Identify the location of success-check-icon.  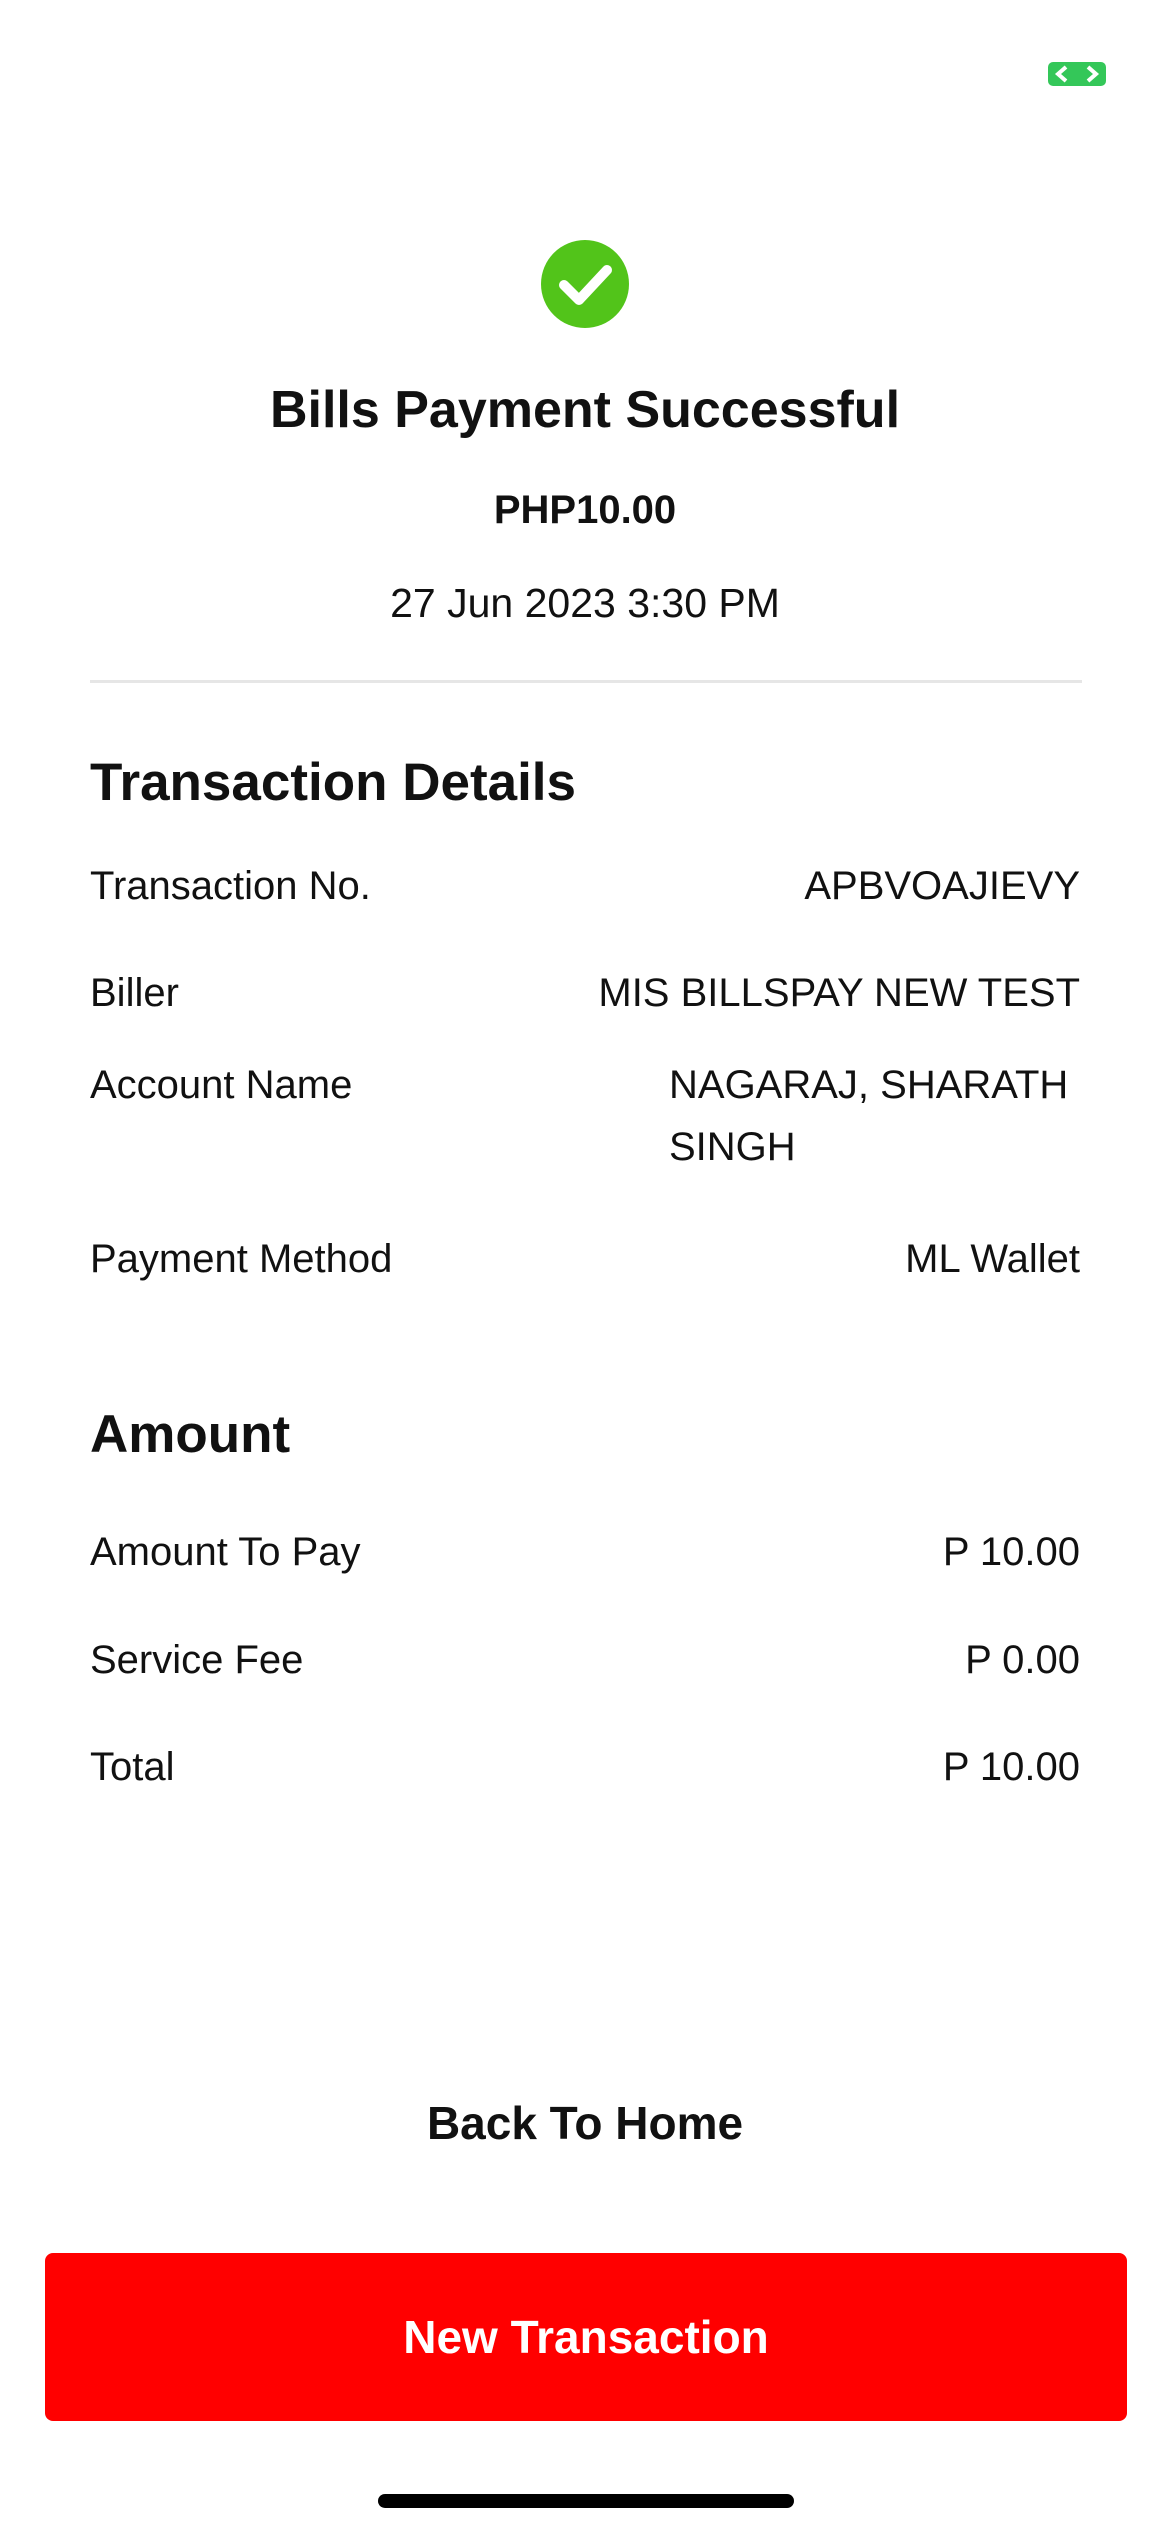
(585, 284).